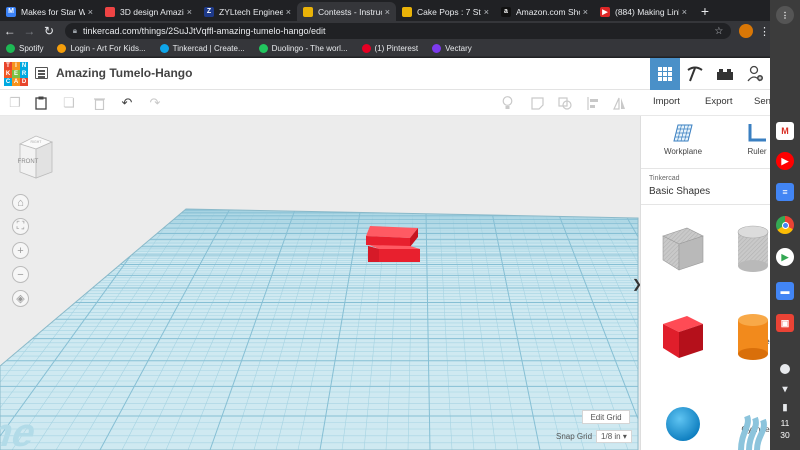 Image resolution: width=800 pixels, height=450 pixels. Describe the element at coordinates (683, 139) in the screenshot. I see `workplane-tool: Workplane` at that location.